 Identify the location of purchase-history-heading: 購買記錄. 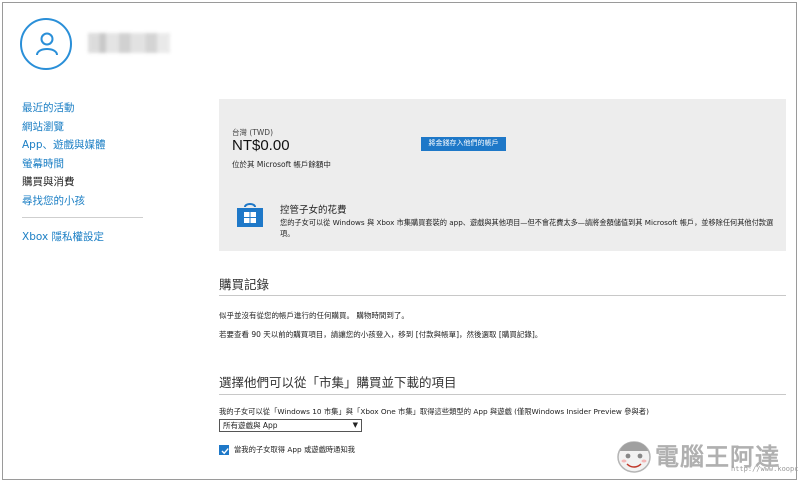
(244, 284).